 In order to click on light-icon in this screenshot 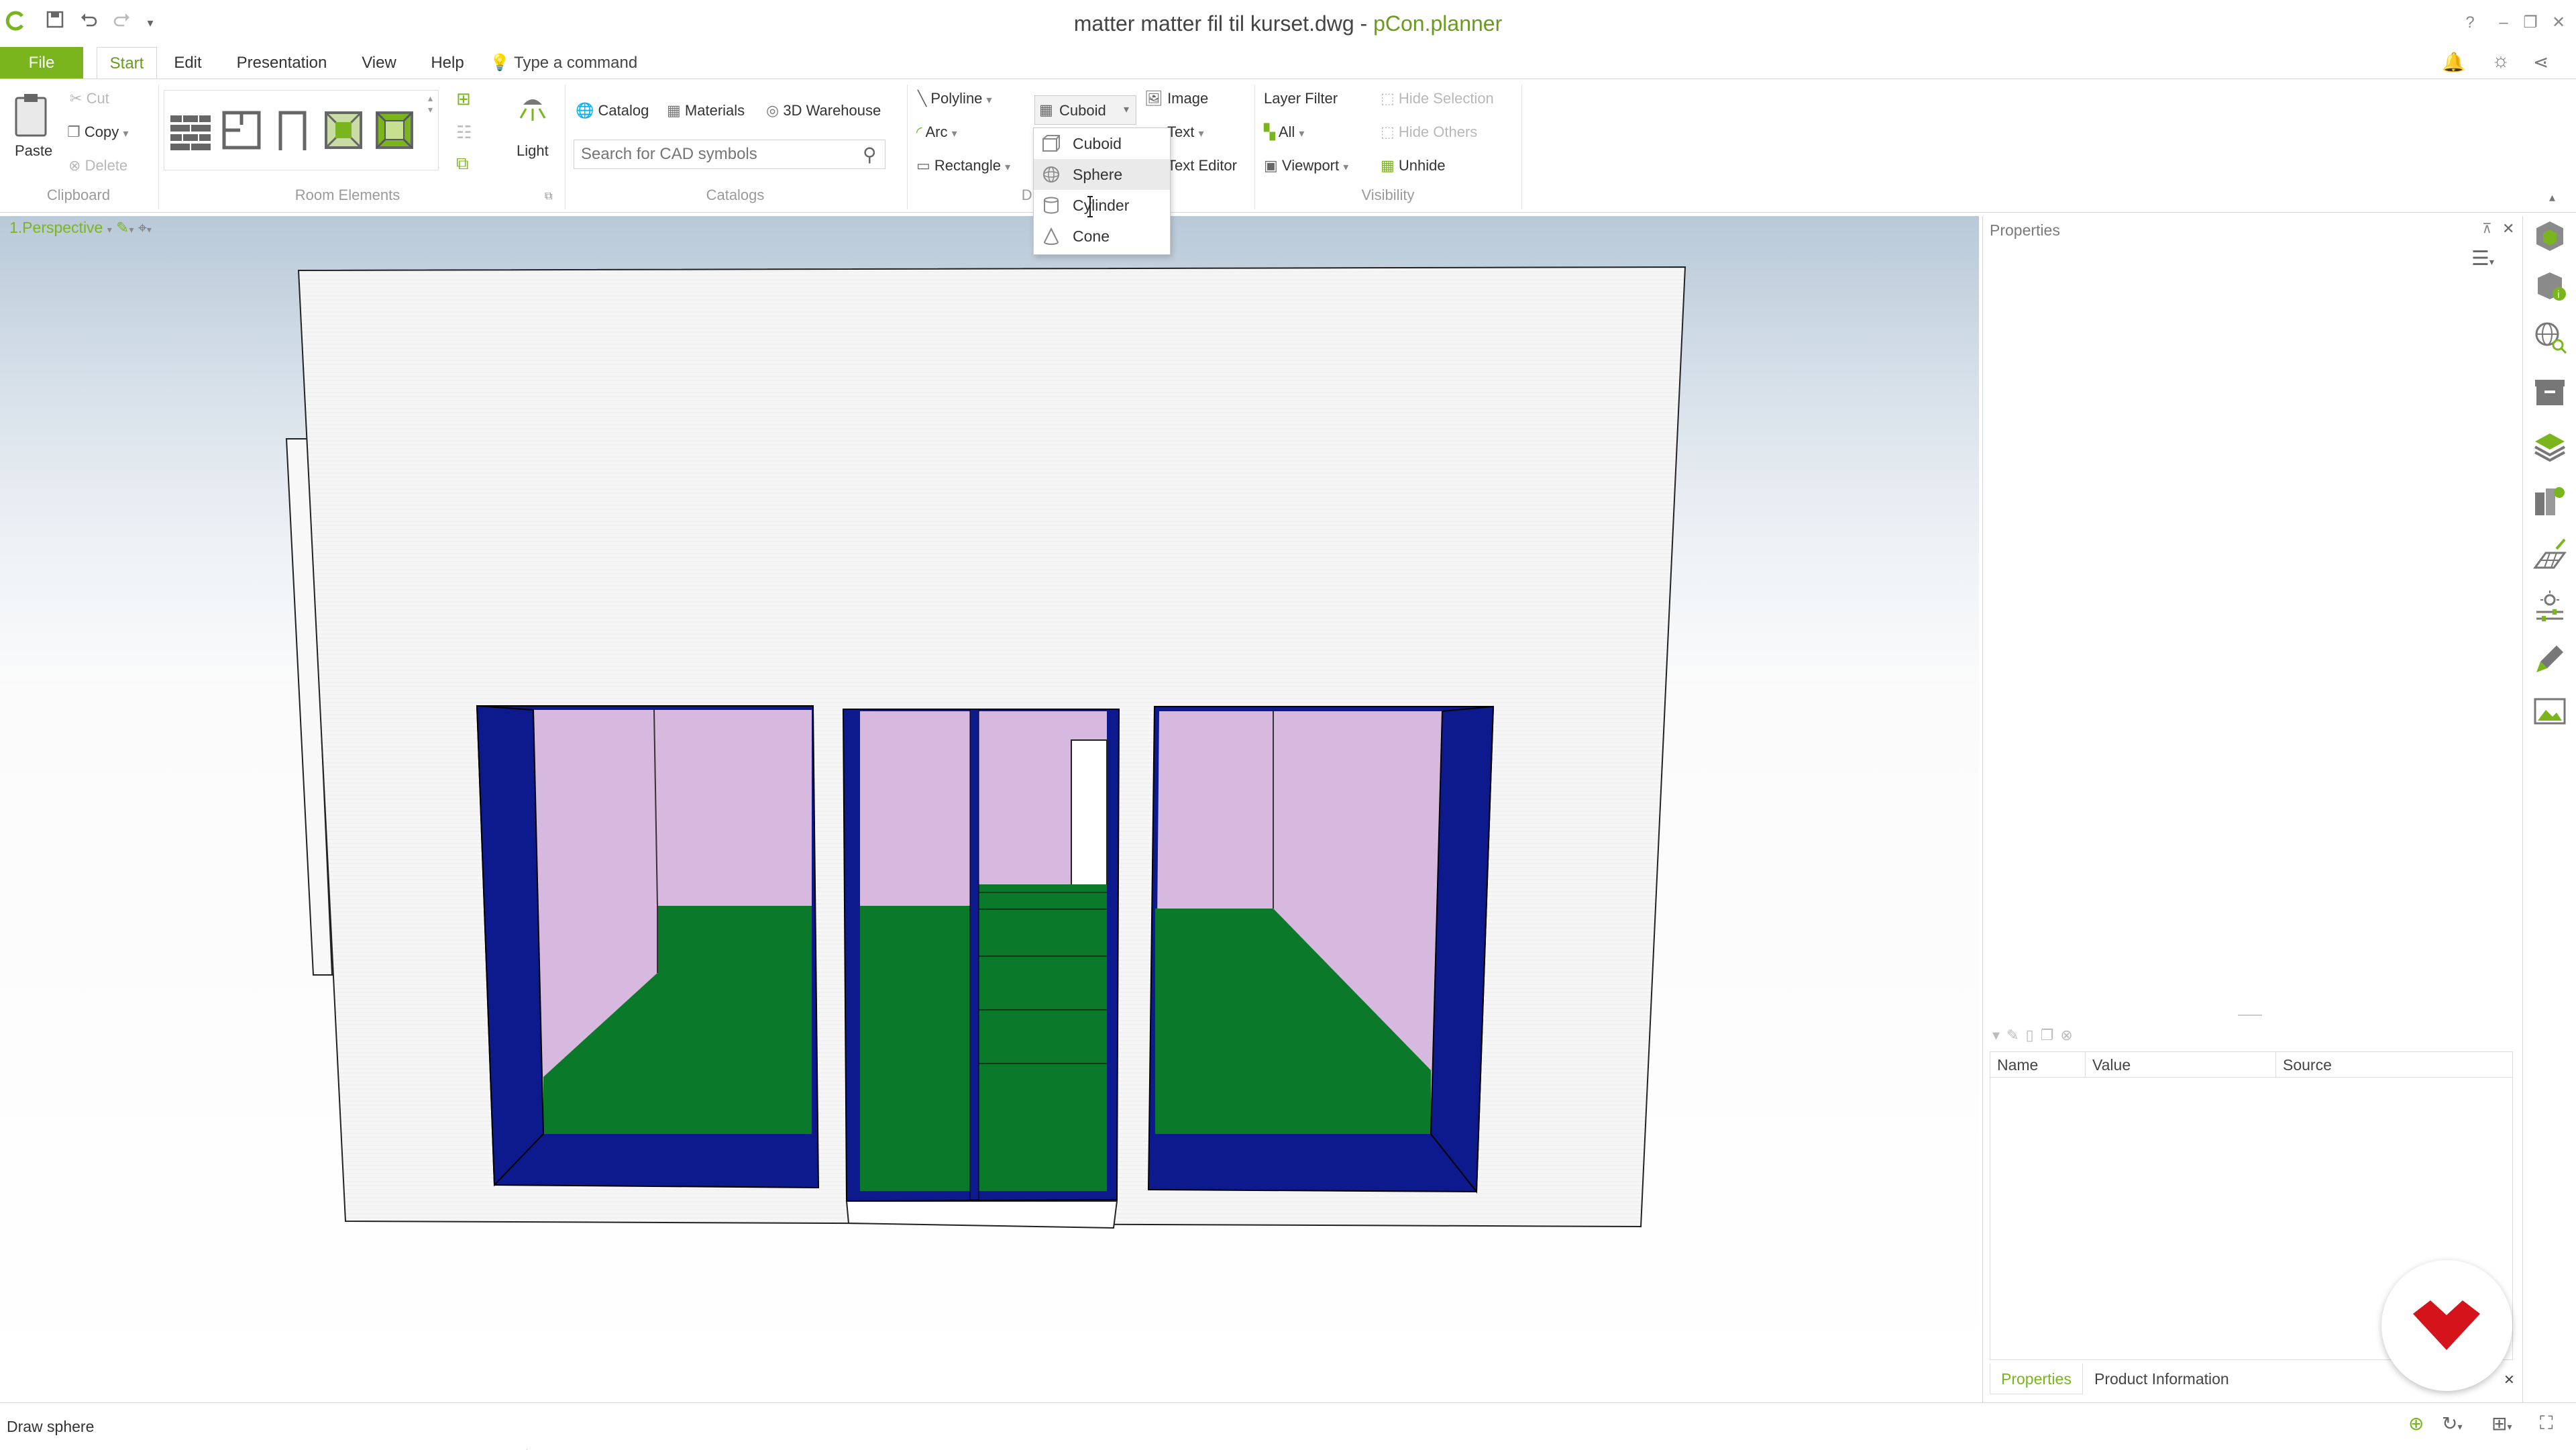, I will do `click(532, 108)`.